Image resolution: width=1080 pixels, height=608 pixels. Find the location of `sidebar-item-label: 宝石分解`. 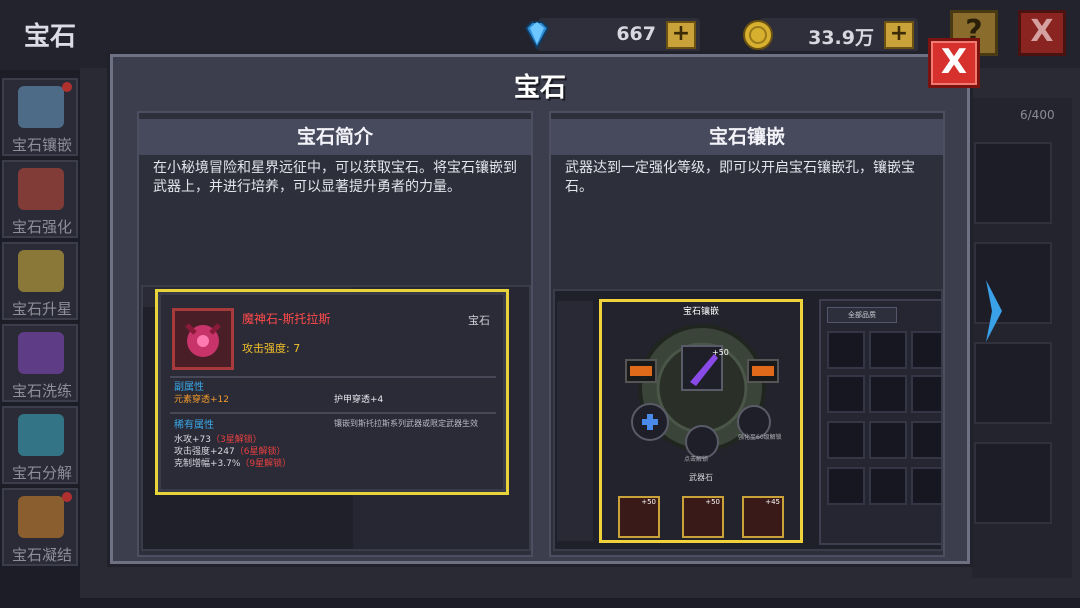

sidebar-item-label: 宝石分解 is located at coordinates (41, 473).